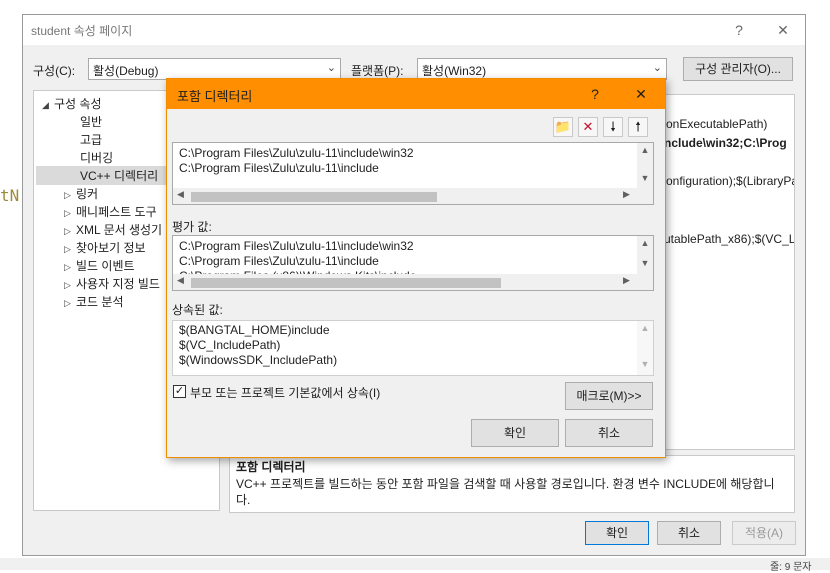 The height and width of the screenshot is (573, 830). Describe the element at coordinates (192, 227) in the screenshot. I see `evaluated-label: 평가 값:` at that location.